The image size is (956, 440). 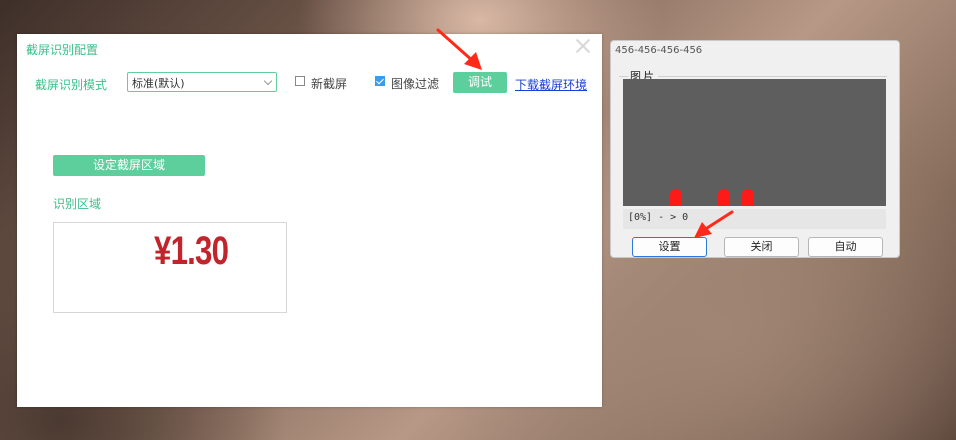 What do you see at coordinates (62, 50) in the screenshot?
I see `dialog-title: 截屏识别配置` at bounding box center [62, 50].